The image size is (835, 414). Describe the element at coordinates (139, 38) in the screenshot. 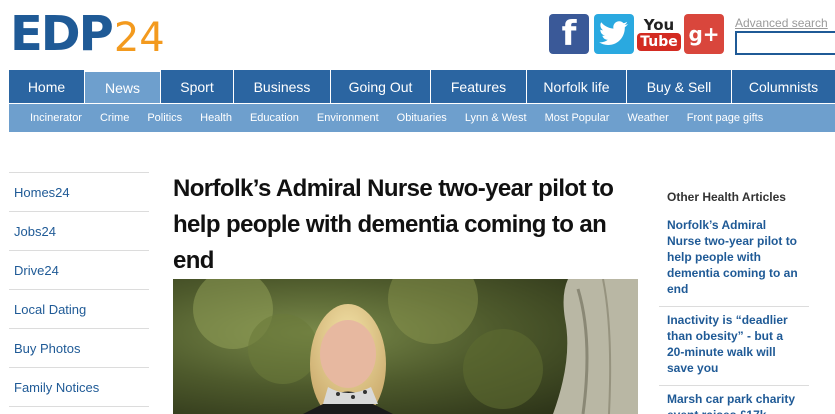

I see `logo-number: 24` at that location.